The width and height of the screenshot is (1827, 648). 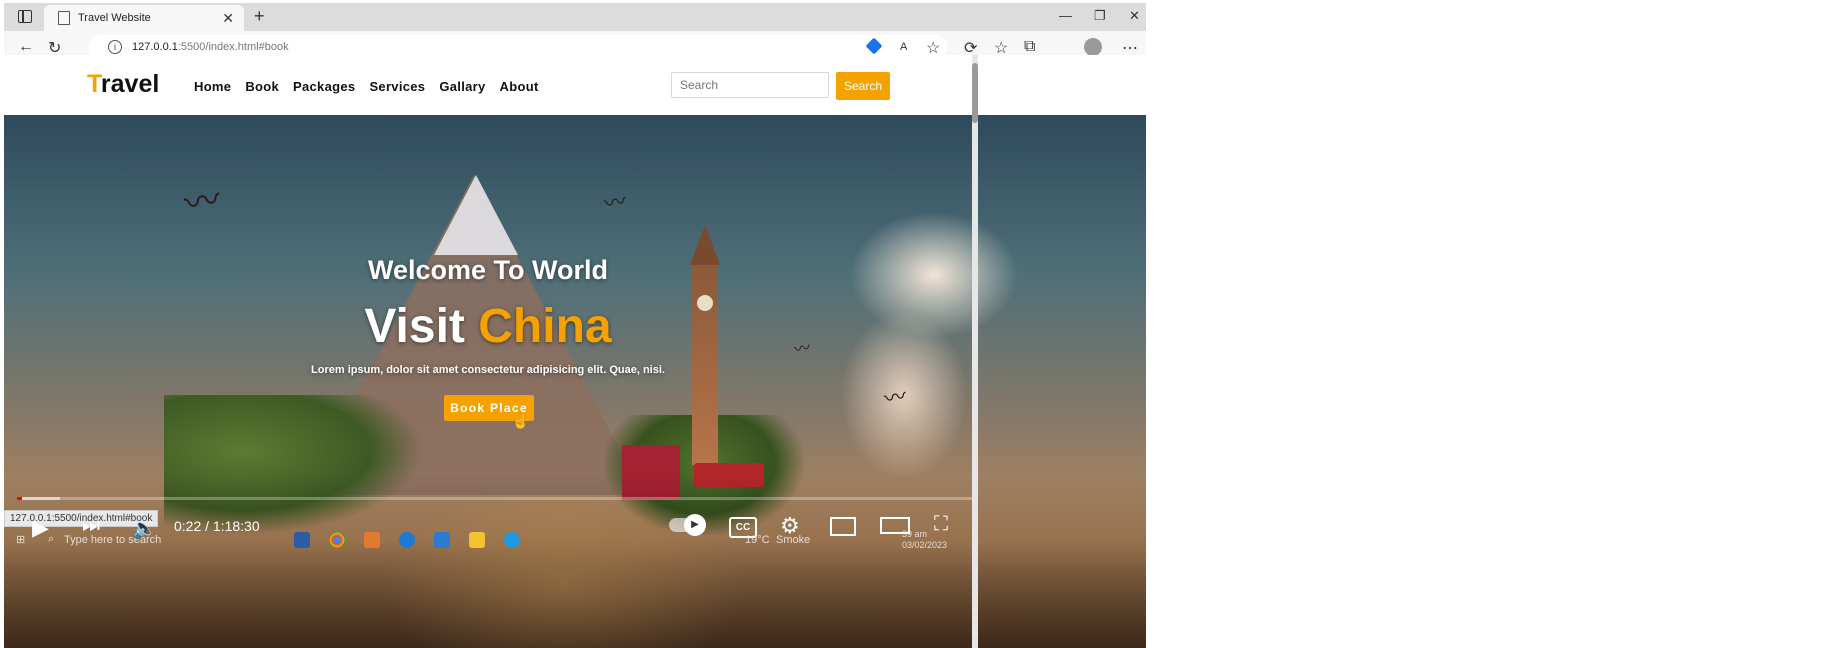 I want to click on nav-services: Services, so click(x=397, y=86).